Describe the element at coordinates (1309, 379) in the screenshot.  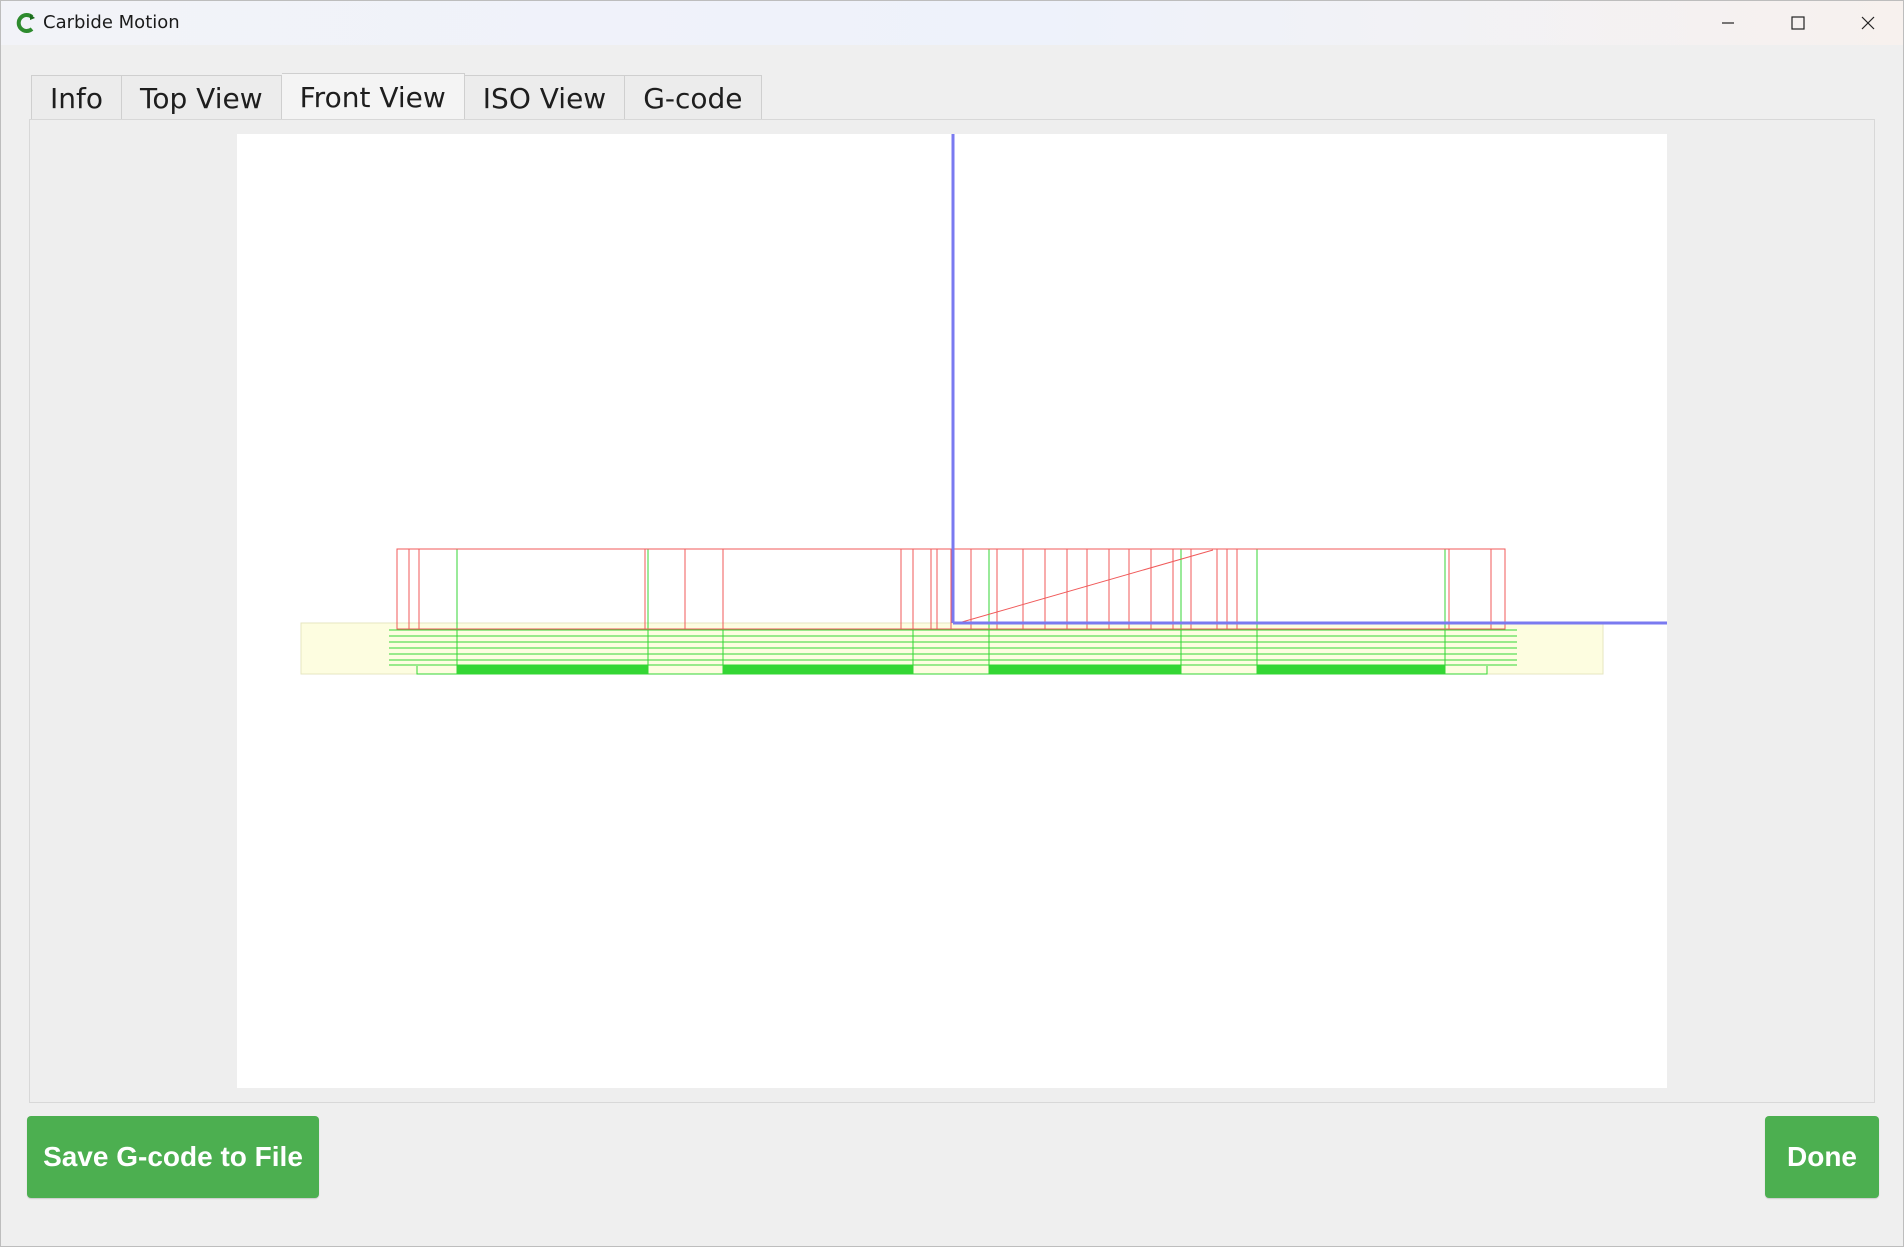
I see `axis-lines` at that location.